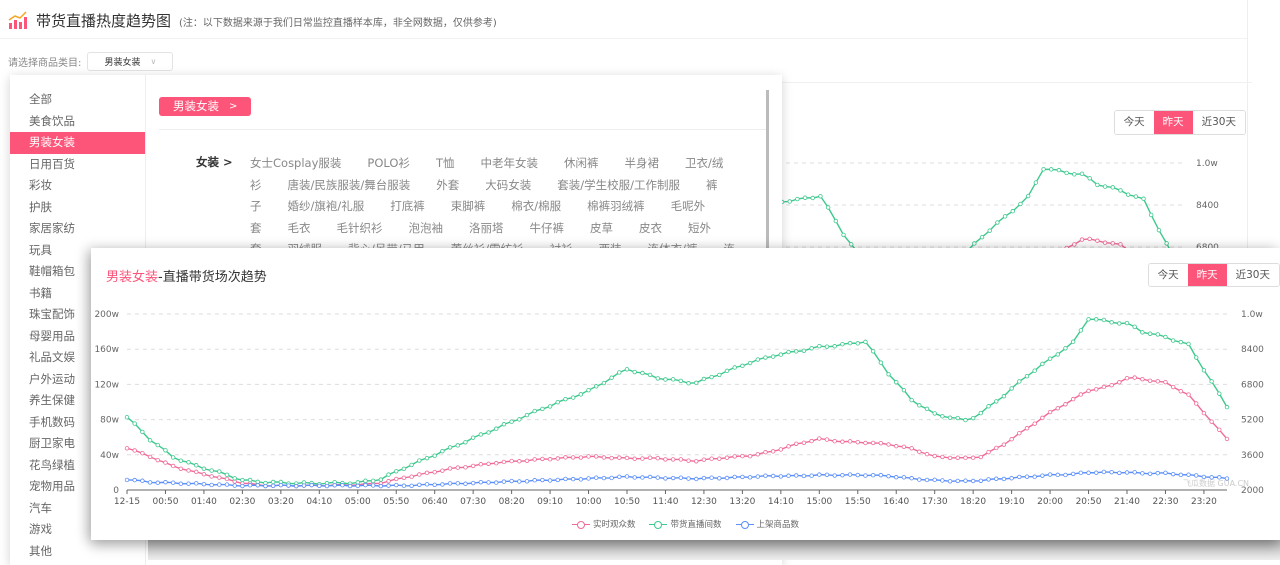  I want to click on subcategory-item: 棉衣/棉服, so click(536, 206).